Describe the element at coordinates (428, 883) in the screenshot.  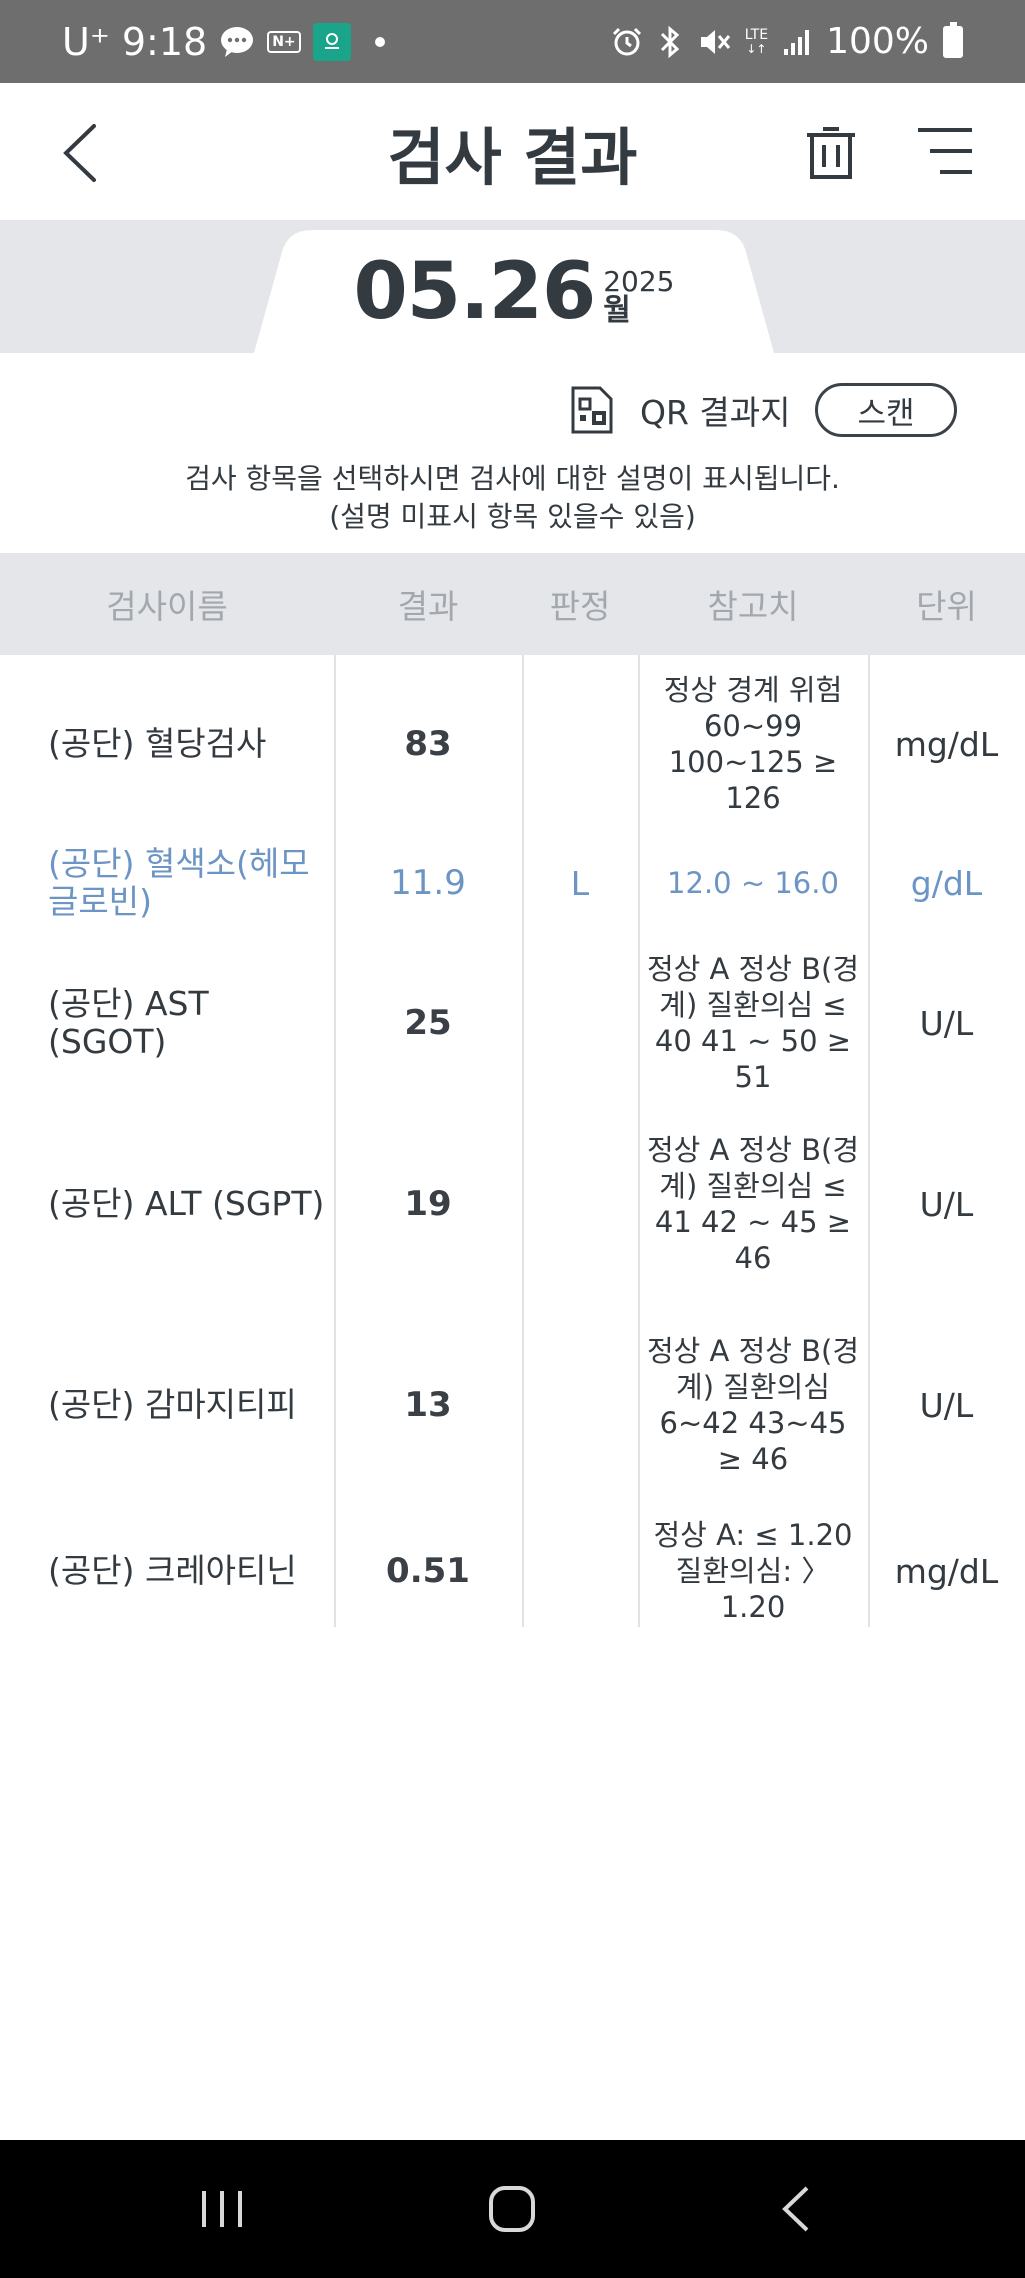
I see `test-result: 11.9` at that location.